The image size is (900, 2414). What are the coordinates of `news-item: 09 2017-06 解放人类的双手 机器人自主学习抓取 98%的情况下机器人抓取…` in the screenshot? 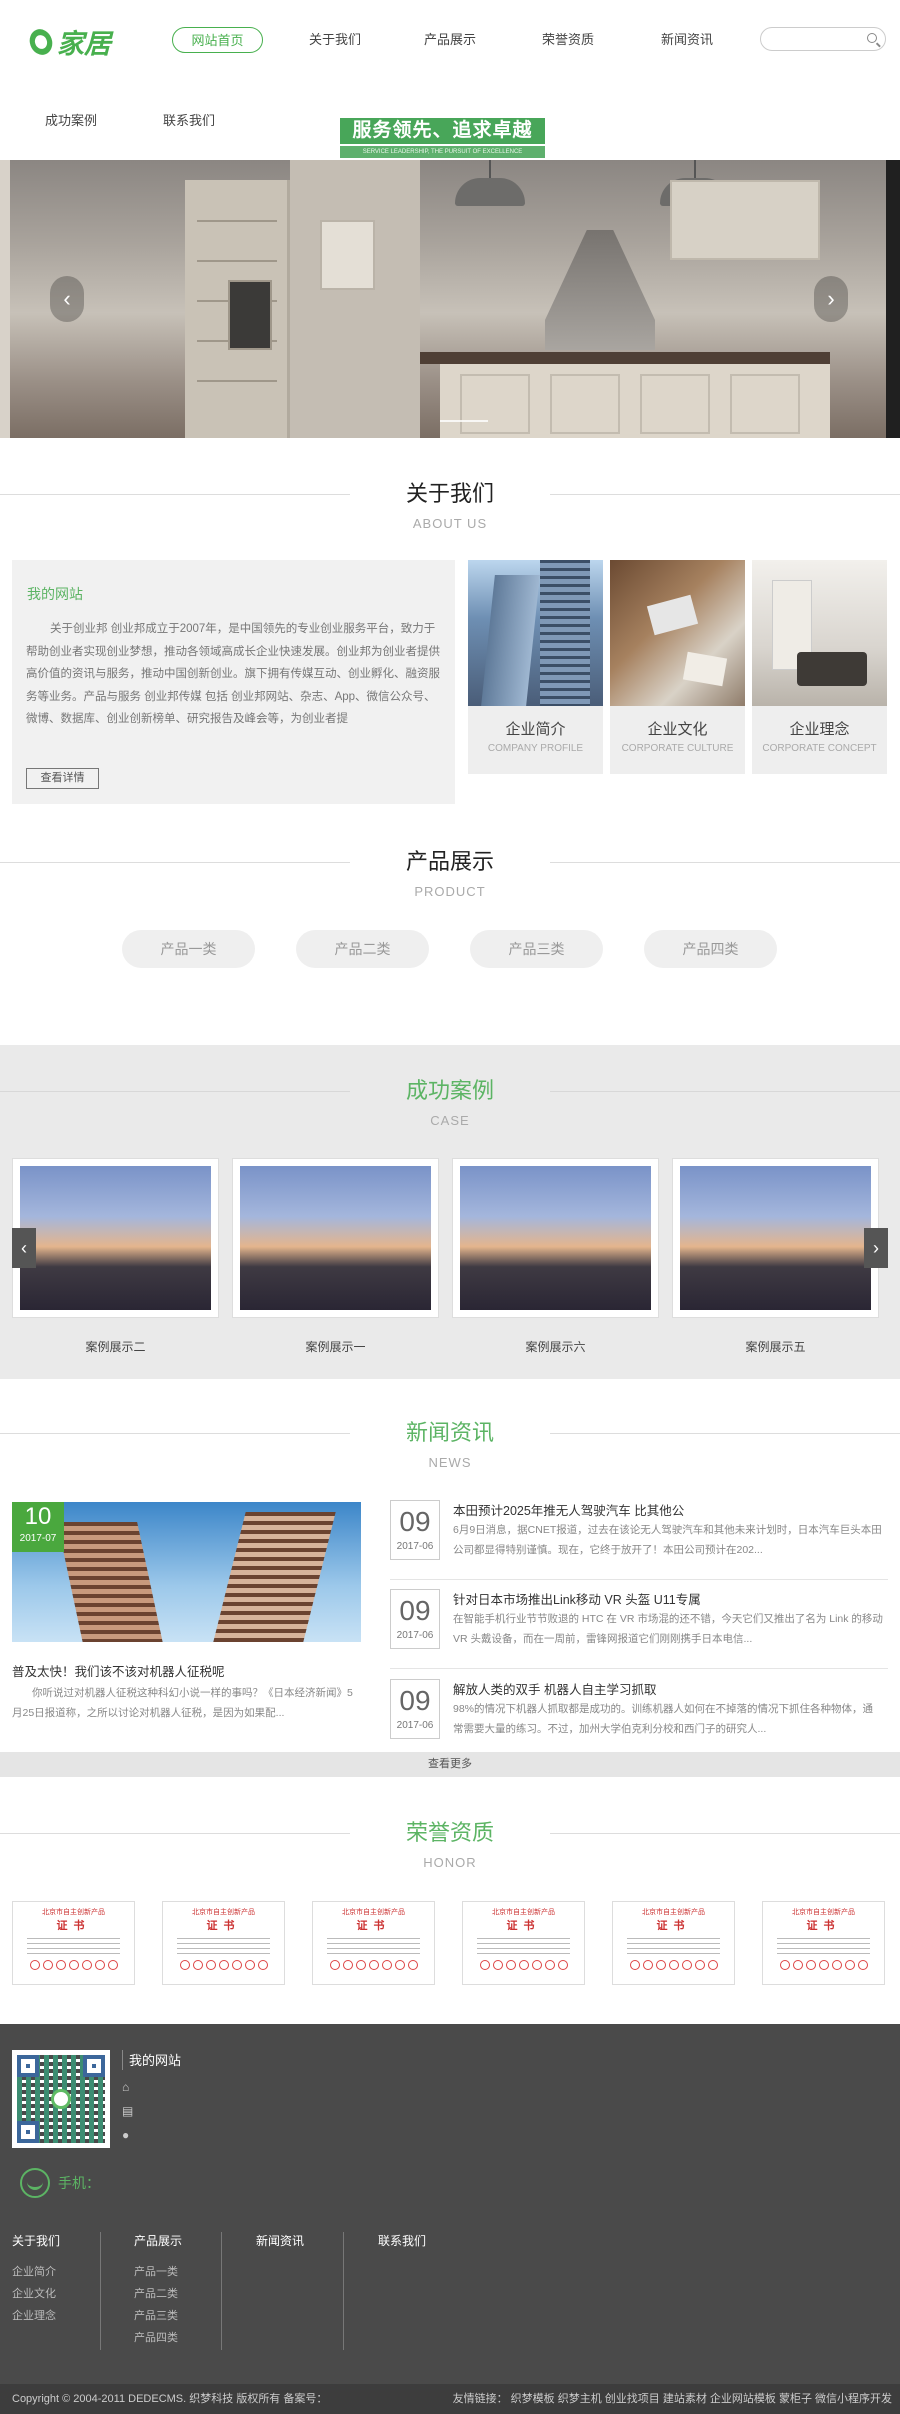 It's located at (639, 1714).